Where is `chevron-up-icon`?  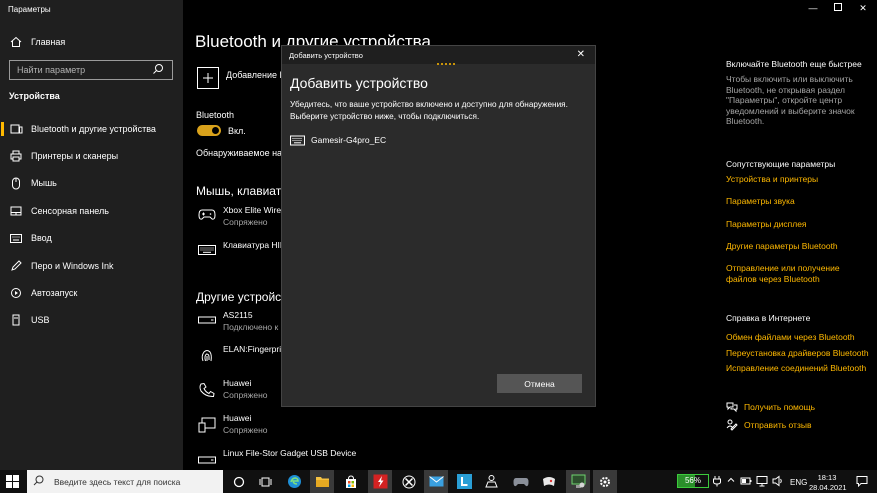 chevron-up-icon is located at coordinates (732, 481).